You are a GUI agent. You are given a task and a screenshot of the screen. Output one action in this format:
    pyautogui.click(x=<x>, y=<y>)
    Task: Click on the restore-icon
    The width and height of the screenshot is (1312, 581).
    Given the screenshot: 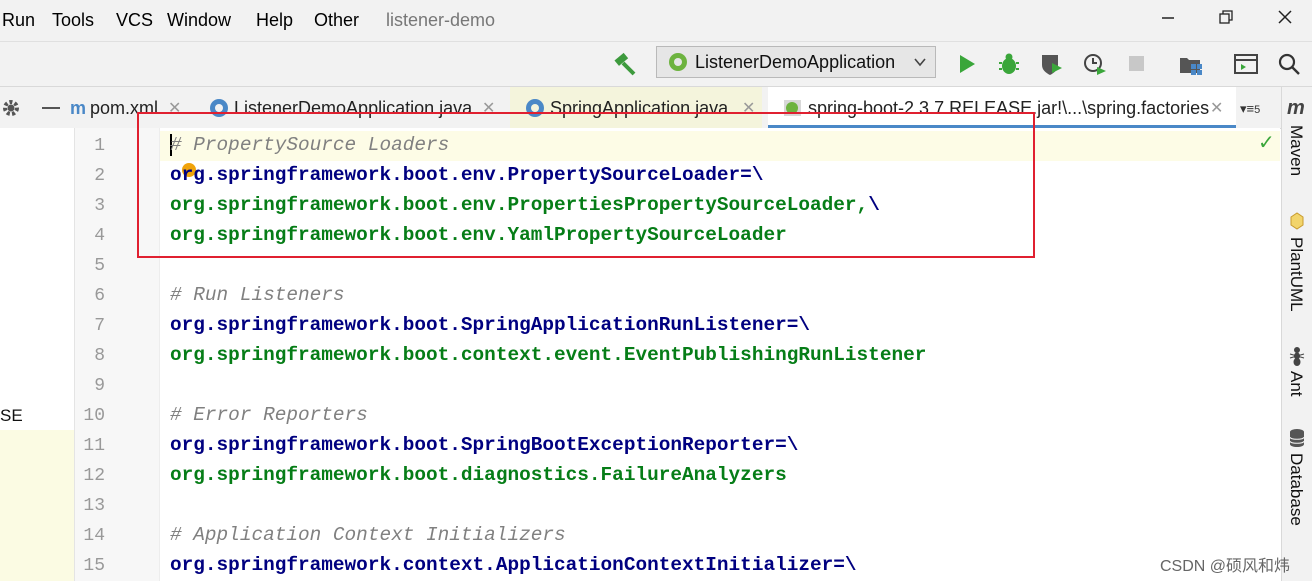 What is the action you would take?
    pyautogui.click(x=1226, y=17)
    